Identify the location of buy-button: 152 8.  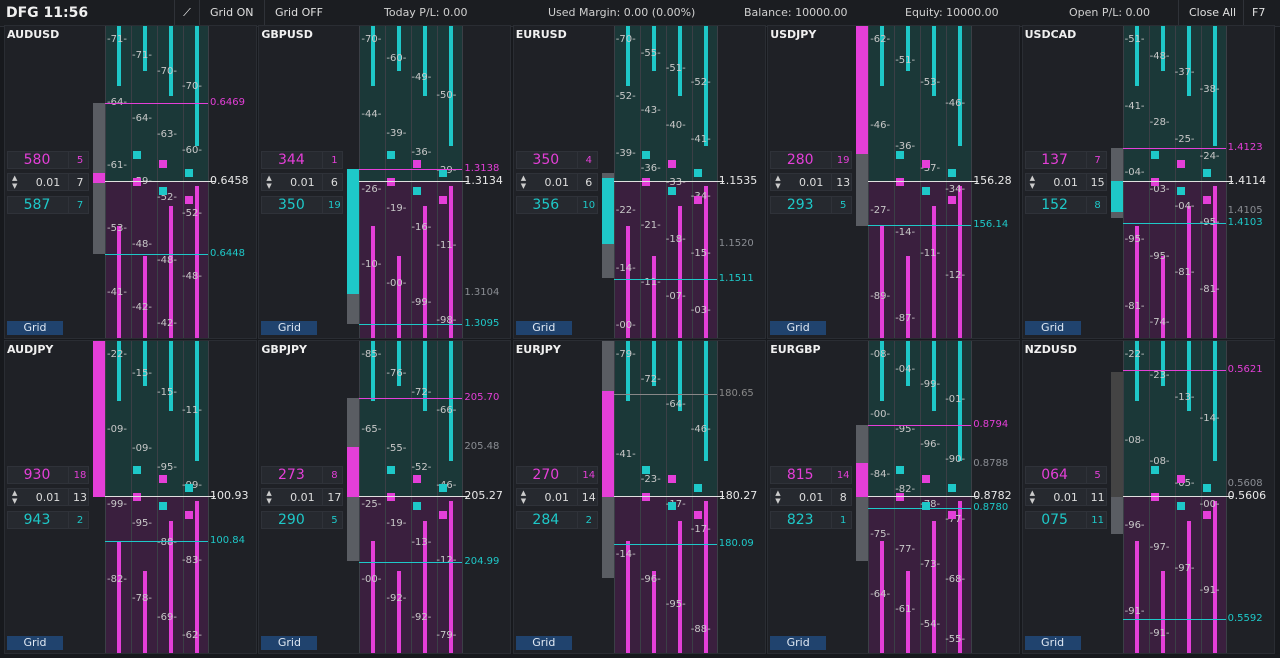
(1065, 205).